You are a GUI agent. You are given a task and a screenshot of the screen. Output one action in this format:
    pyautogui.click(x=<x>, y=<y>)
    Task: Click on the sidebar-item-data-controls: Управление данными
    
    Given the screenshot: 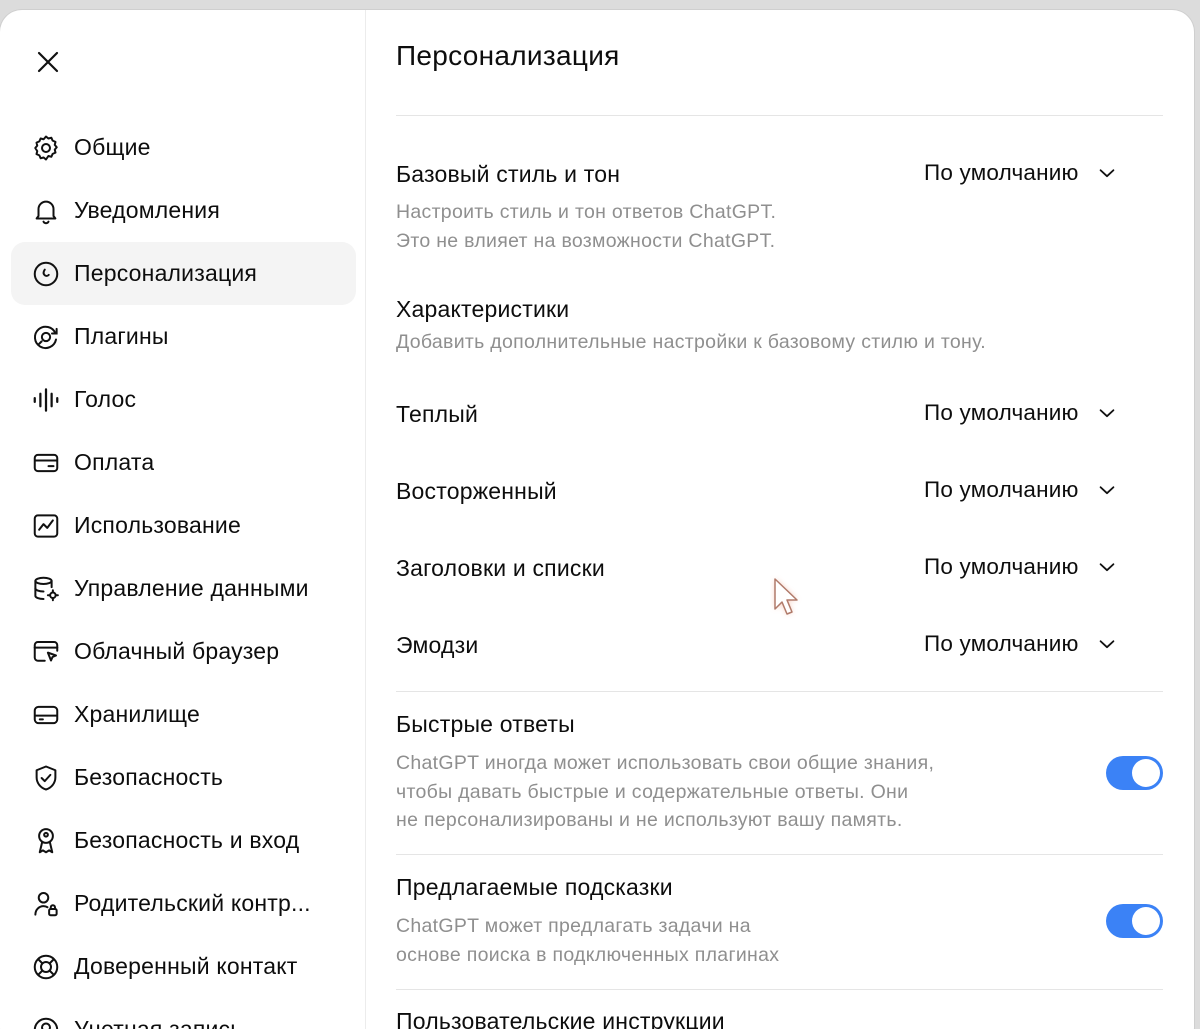 What is the action you would take?
    pyautogui.click(x=183, y=588)
    